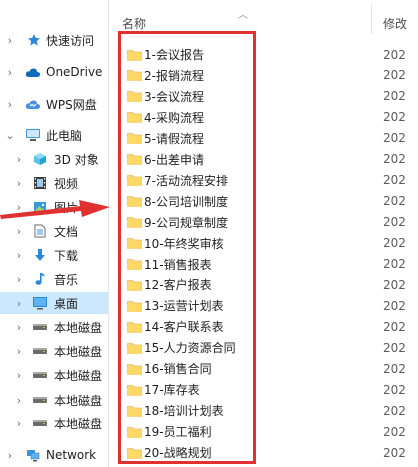 Image resolution: width=418 pixels, height=467 pixels. What do you see at coordinates (40, 183) in the screenshot?
I see `film-icon` at bounding box center [40, 183].